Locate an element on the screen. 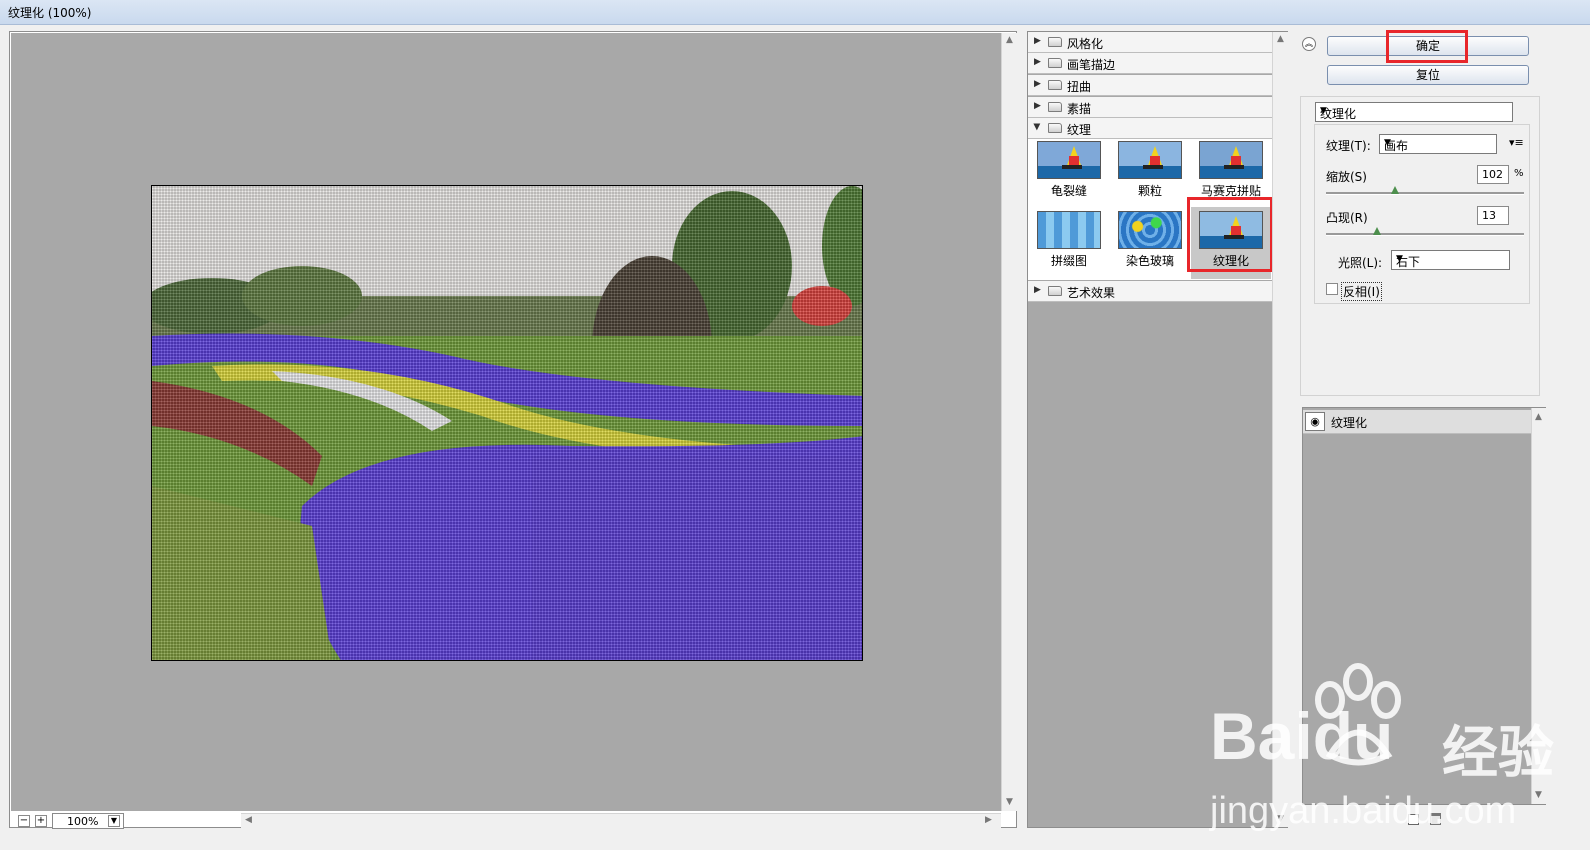 Image resolution: width=1590 pixels, height=850 pixels. scale-unit: % is located at coordinates (1519, 173).